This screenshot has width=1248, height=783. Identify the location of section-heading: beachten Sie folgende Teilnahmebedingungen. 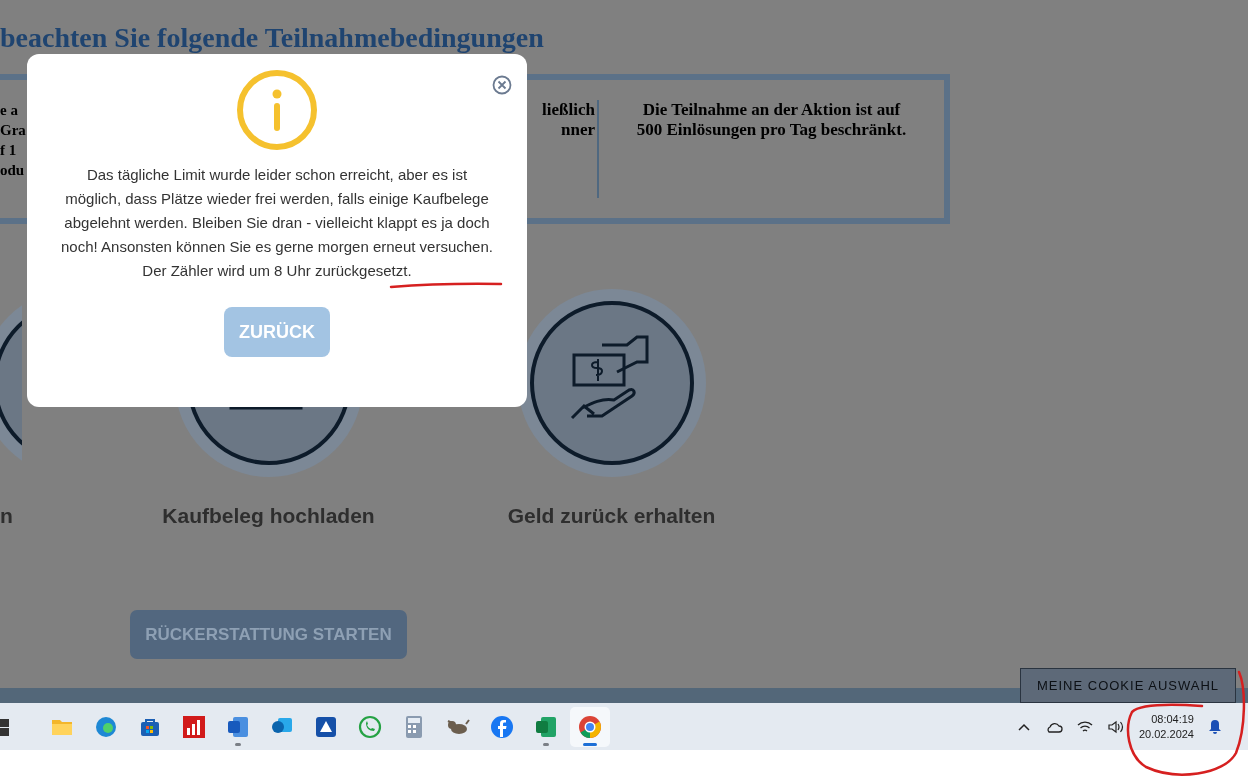
(272, 38).